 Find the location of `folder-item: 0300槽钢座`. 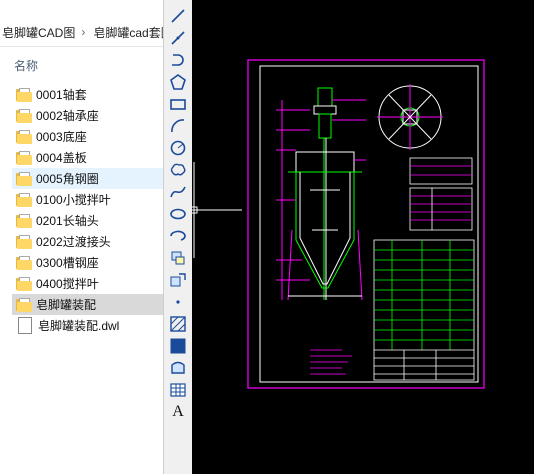

folder-item: 0300槽钢座 is located at coordinates (87, 262).